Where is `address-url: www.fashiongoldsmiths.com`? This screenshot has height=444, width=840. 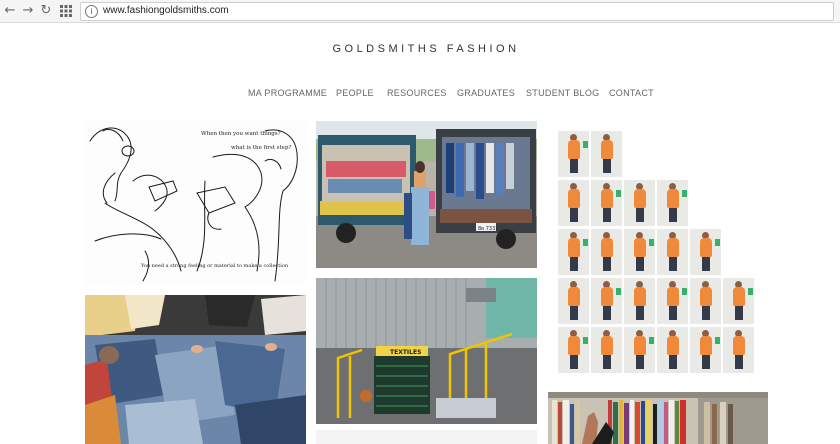 address-url: www.fashiongoldsmiths.com is located at coordinates (166, 10).